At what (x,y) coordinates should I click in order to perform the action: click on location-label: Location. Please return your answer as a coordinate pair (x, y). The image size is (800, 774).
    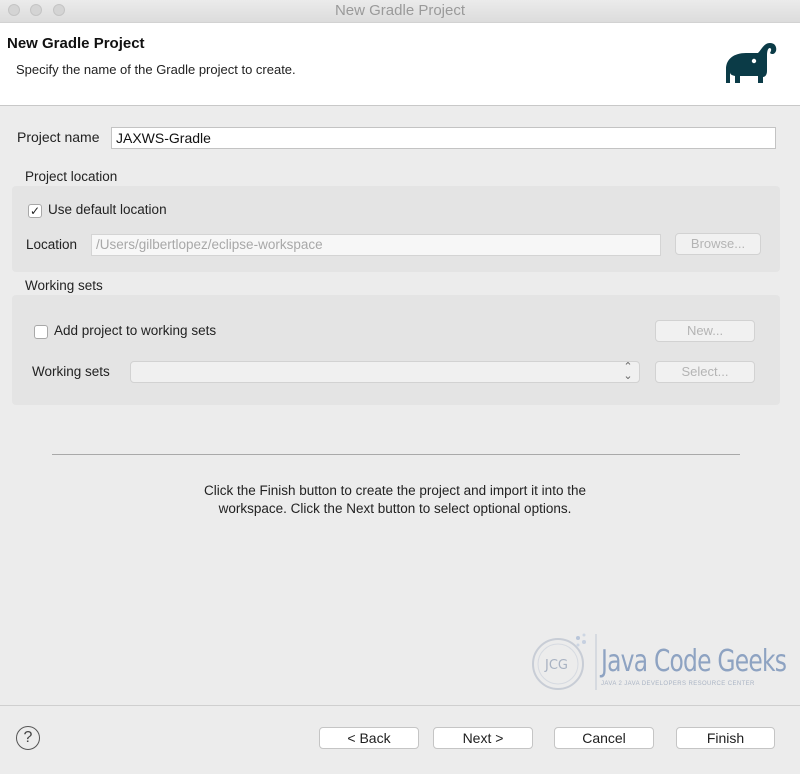
    Looking at the image, I should click on (52, 244).